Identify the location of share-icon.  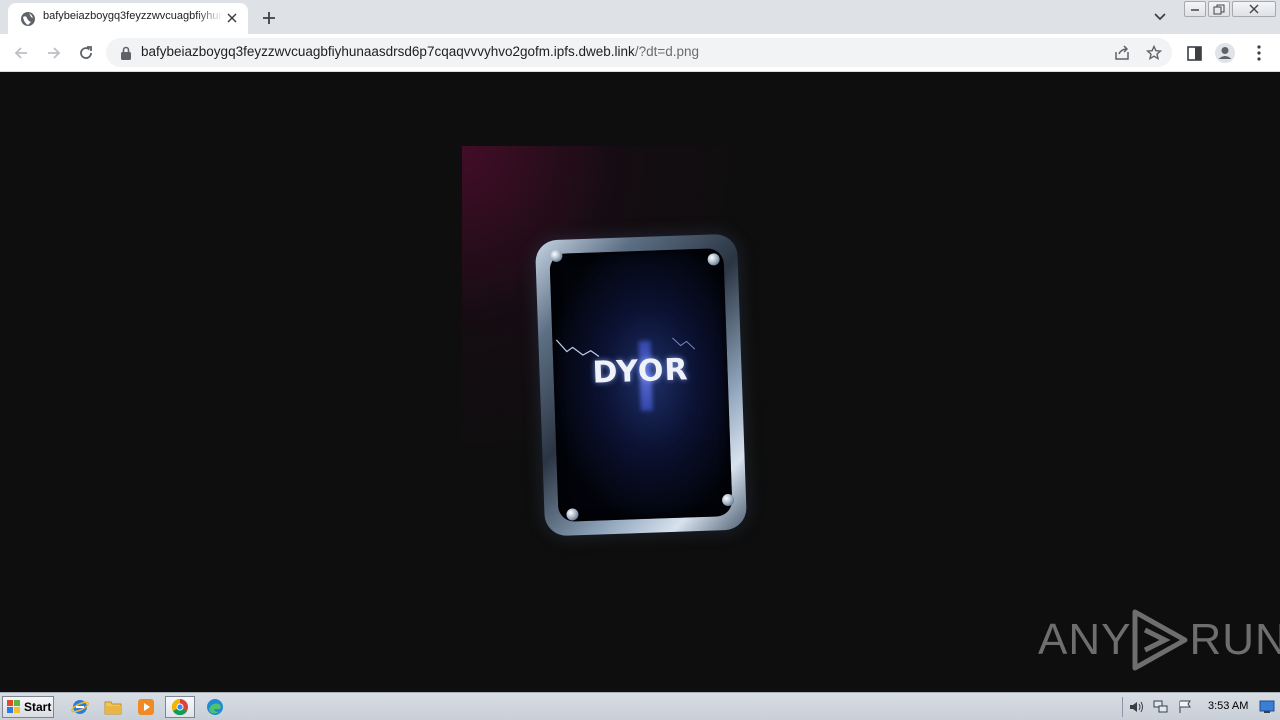
(1122, 53).